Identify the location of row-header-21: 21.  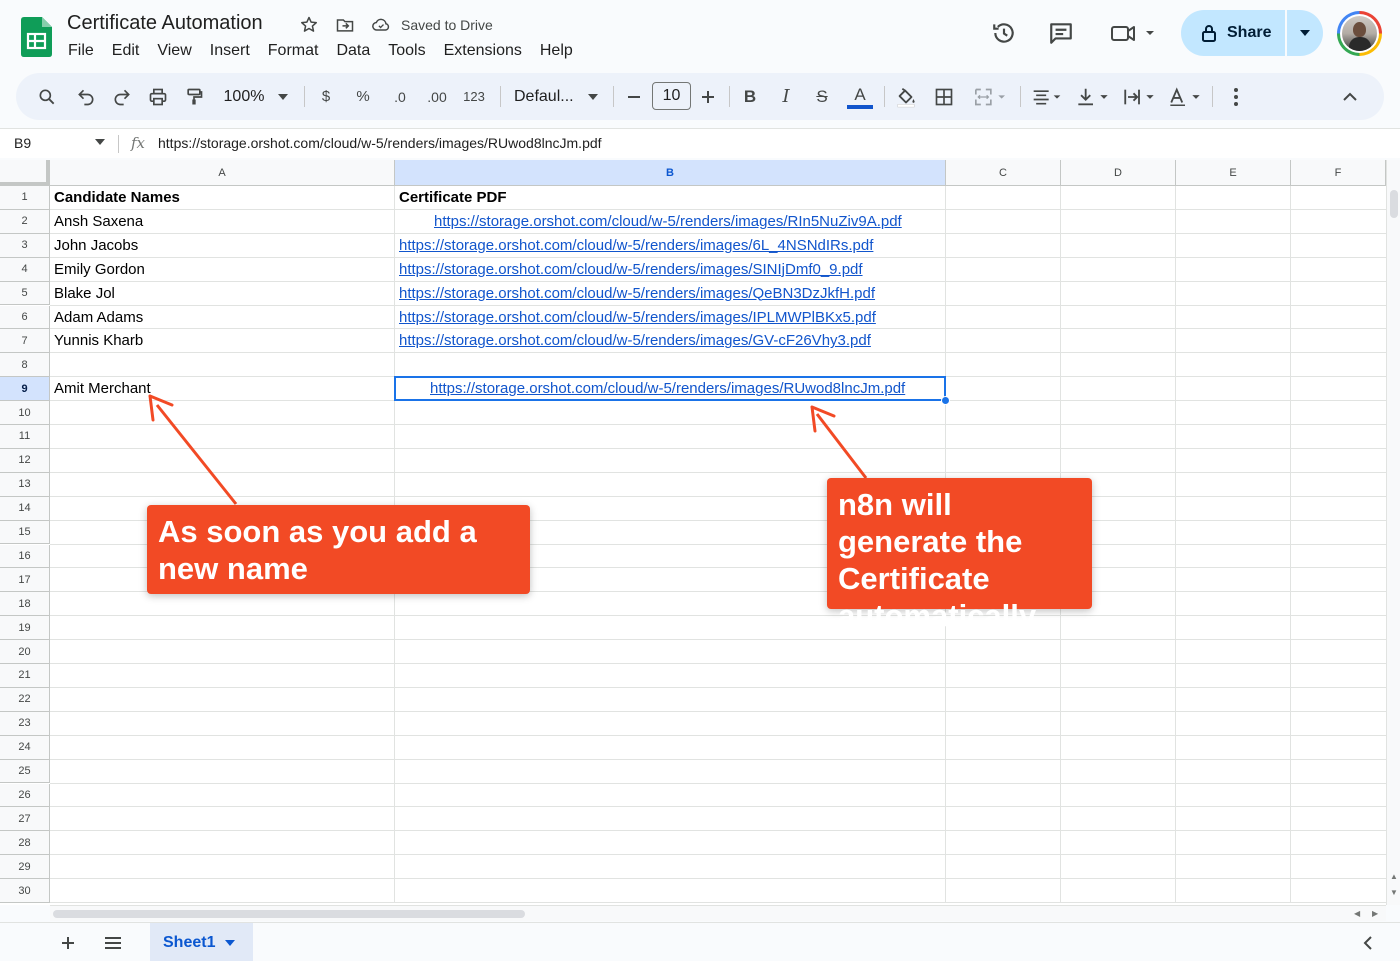
(25, 676).